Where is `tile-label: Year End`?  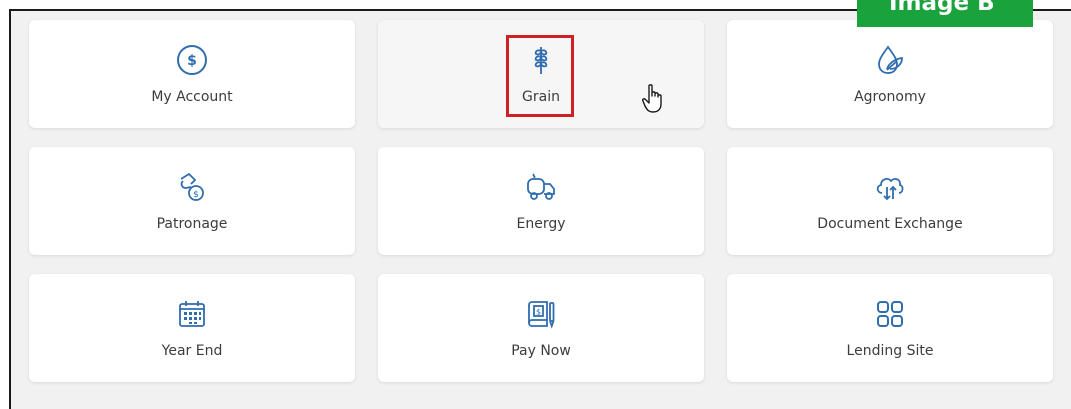 tile-label: Year End is located at coordinates (192, 351).